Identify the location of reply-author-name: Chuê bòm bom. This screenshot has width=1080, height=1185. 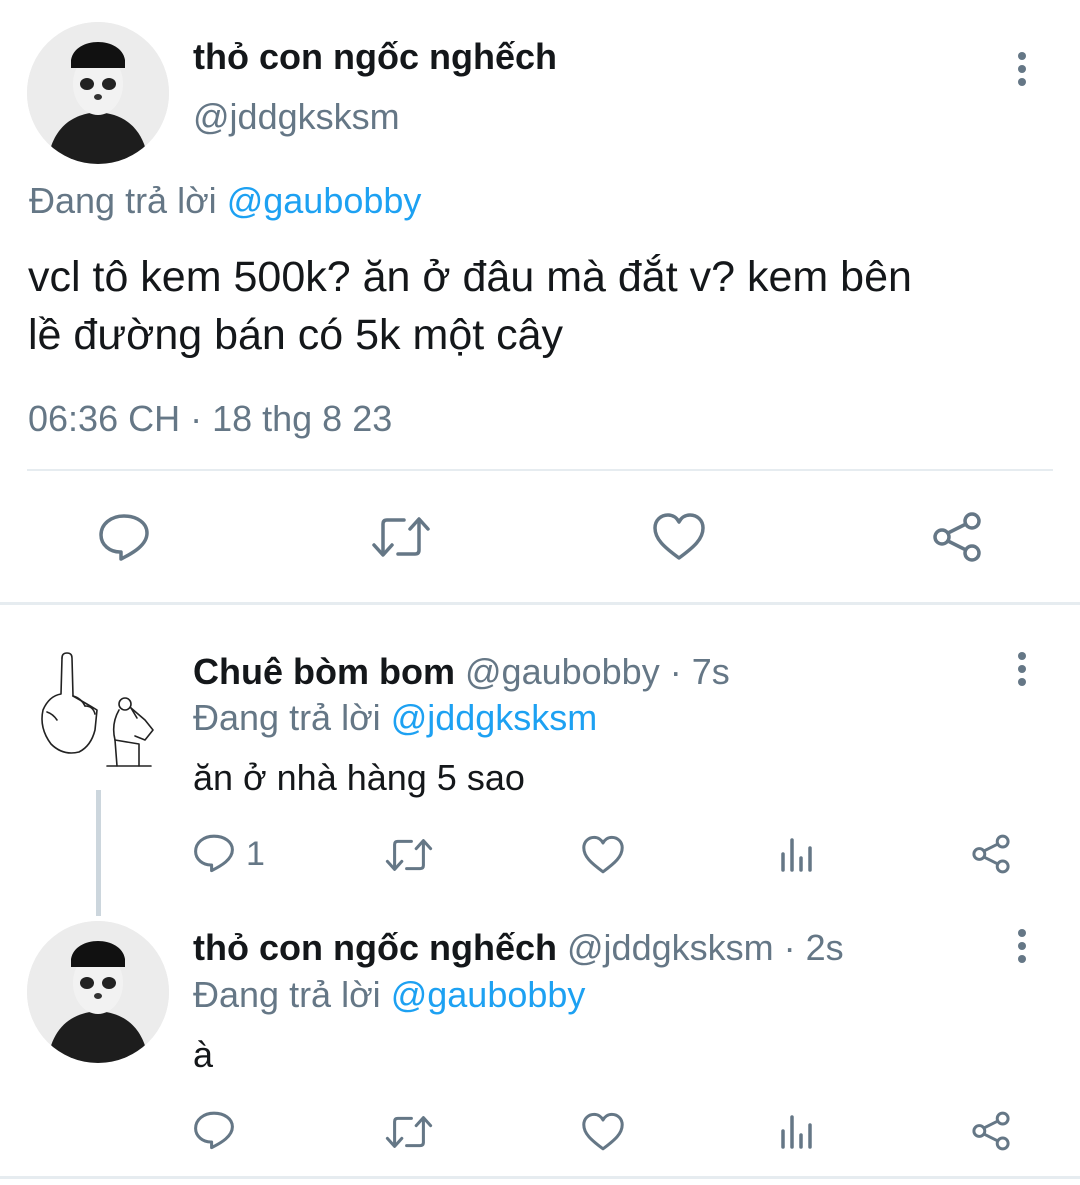
(324, 671).